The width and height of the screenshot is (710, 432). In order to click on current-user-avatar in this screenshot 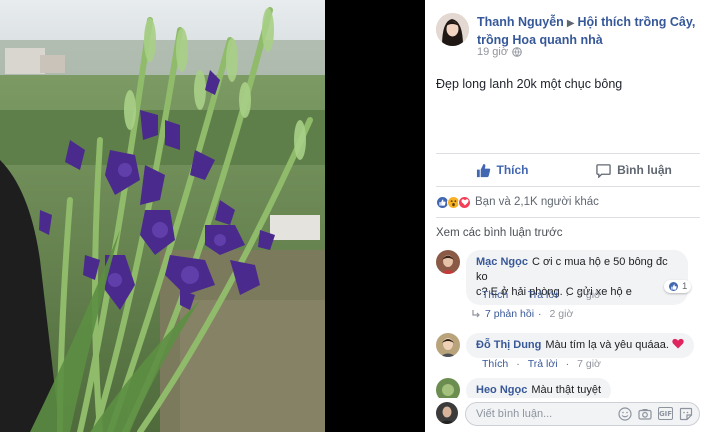, I will do `click(447, 413)`.